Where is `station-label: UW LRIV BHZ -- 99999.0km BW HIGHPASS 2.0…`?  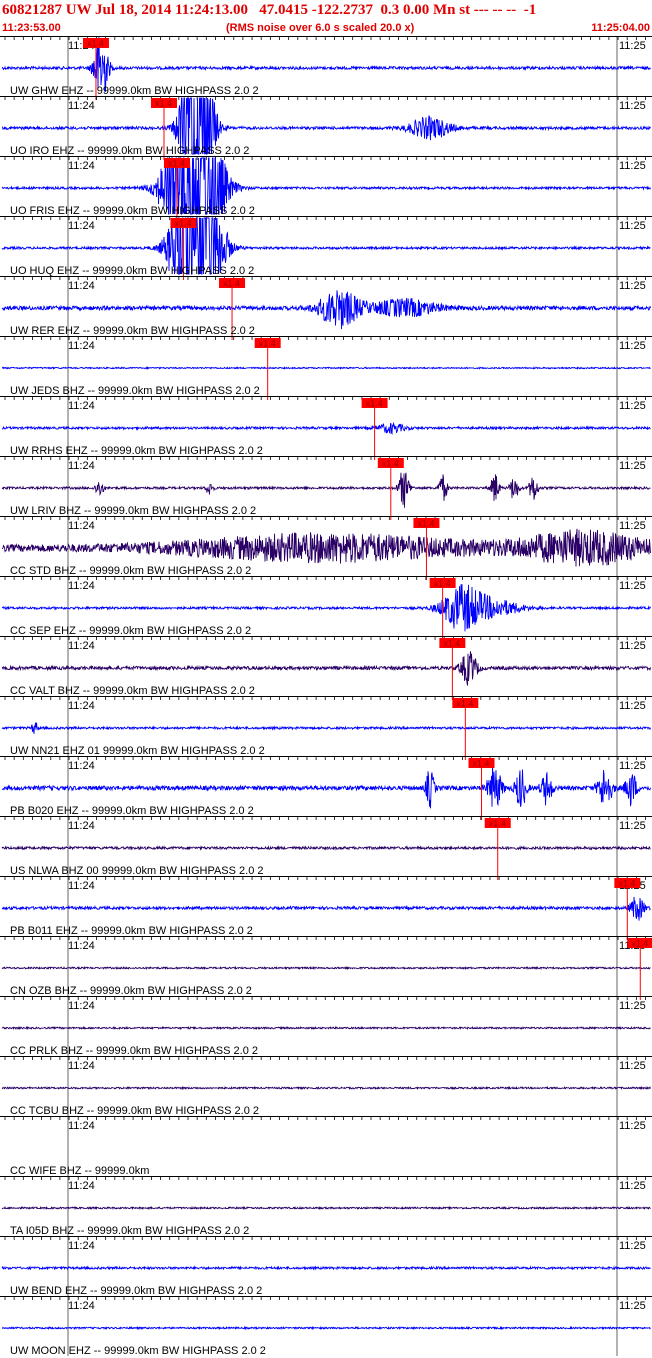 station-label: UW LRIV BHZ -- 99999.0km BW HIGHPASS 2.0… is located at coordinates (133, 511).